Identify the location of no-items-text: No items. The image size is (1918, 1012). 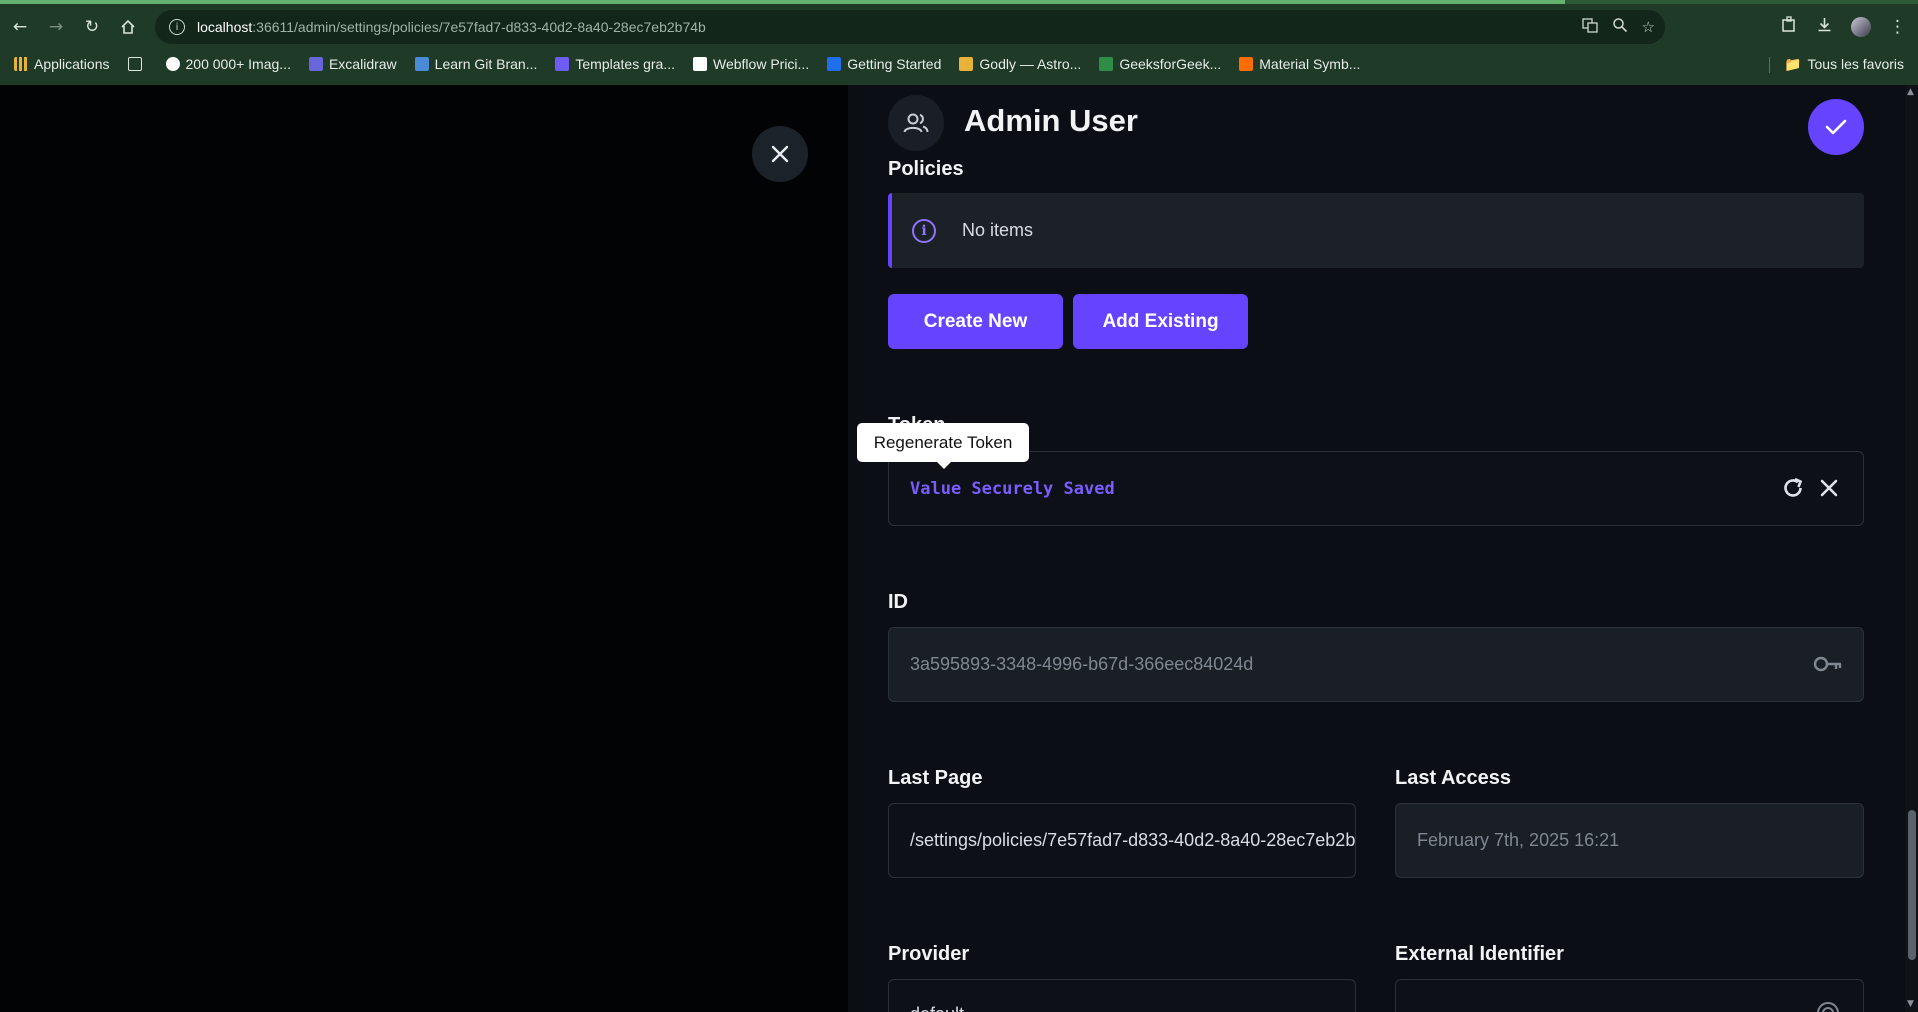
(998, 230).